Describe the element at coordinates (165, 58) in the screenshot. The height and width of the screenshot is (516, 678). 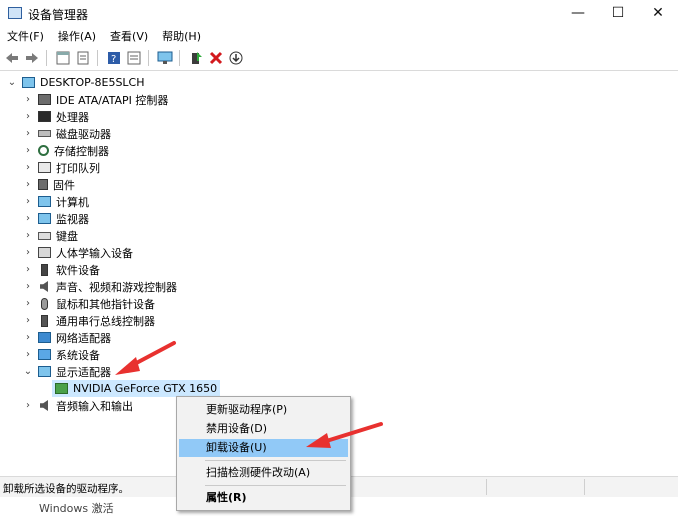
I see `monitor-scan-icon` at that location.